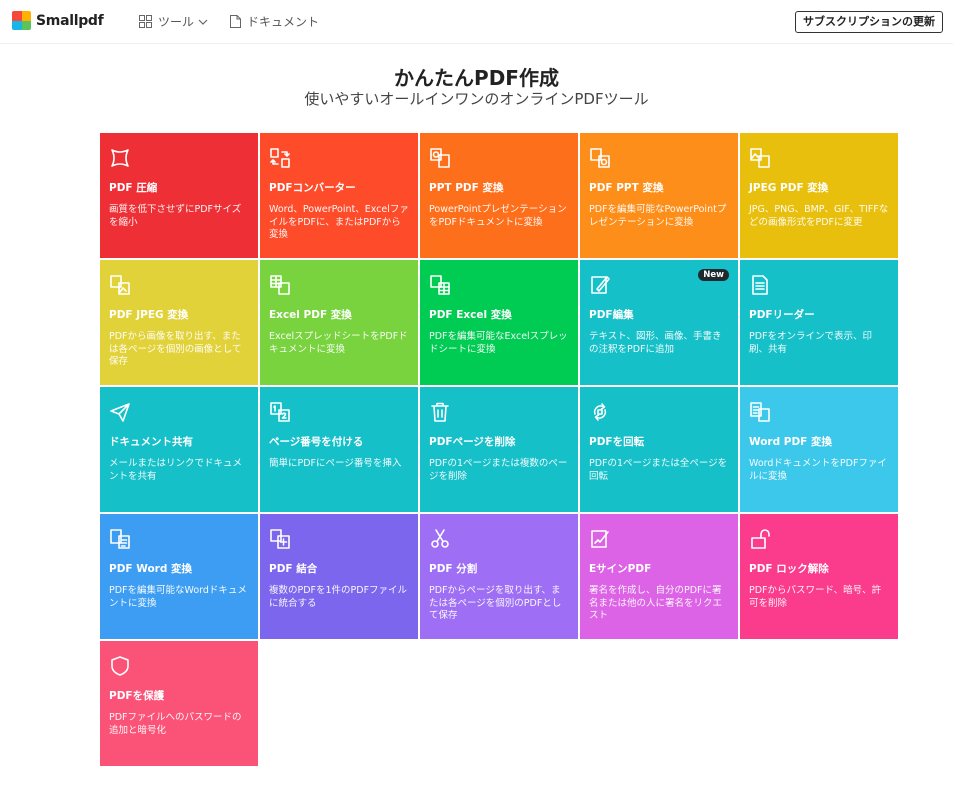 This screenshot has width=953, height=800. I want to click on tool-title: PDFリーダー, so click(782, 315).